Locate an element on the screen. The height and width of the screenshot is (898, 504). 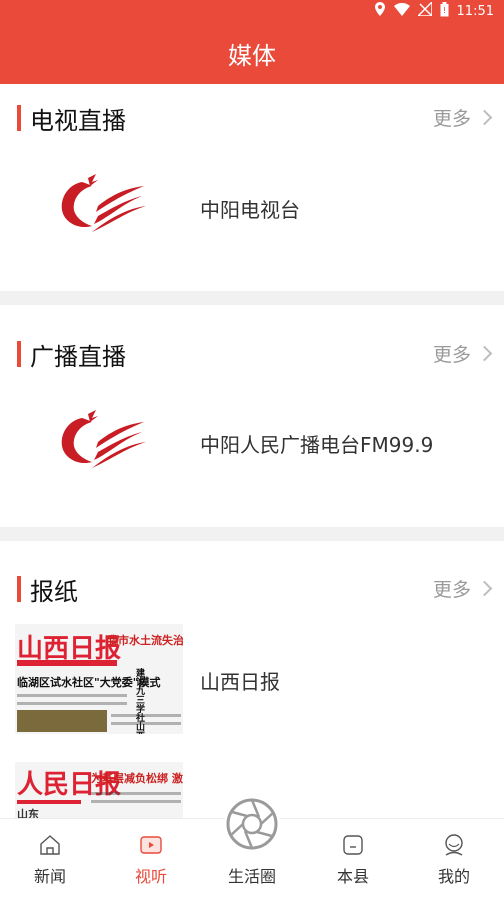
paper-more-link: 更多 is located at coordinates (462, 588).